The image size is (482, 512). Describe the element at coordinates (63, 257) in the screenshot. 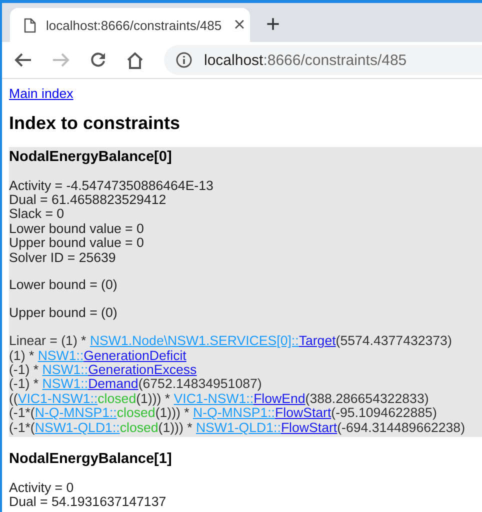

I see `property-text: Solver ID = 25639` at that location.